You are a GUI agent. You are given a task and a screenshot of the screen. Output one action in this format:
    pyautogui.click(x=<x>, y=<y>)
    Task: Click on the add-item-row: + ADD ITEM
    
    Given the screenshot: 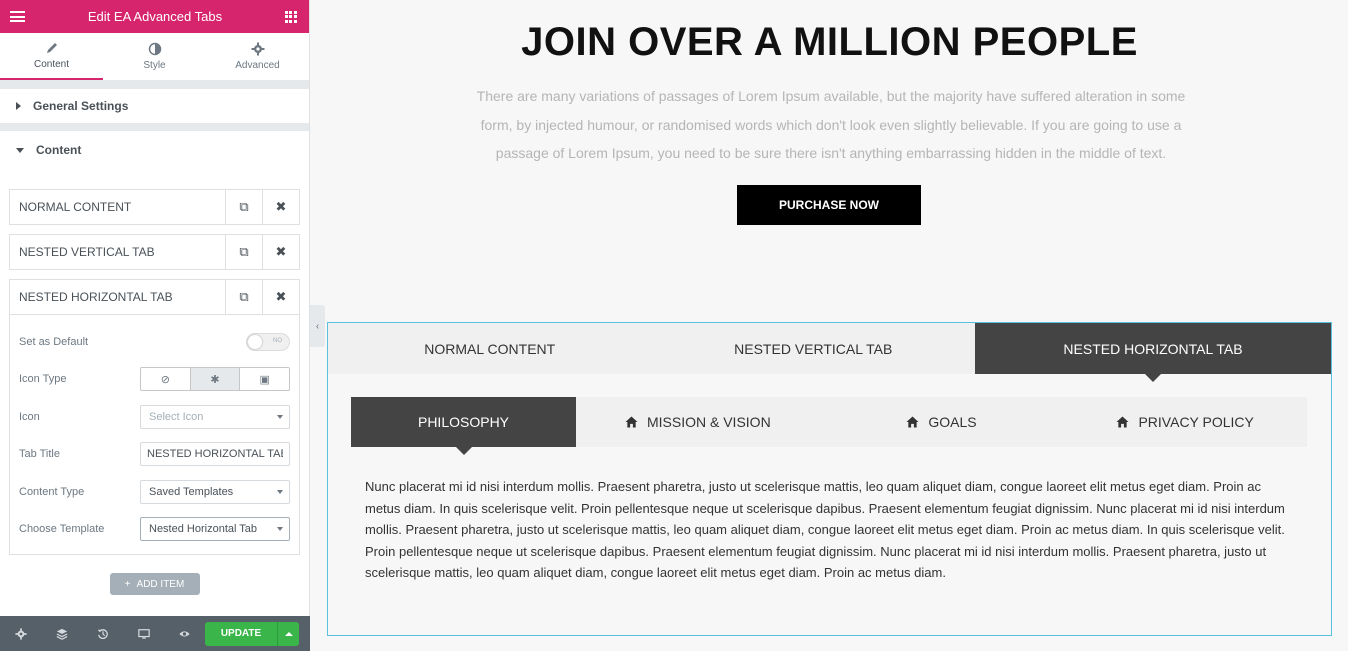 What is the action you would take?
    pyautogui.click(x=154, y=584)
    